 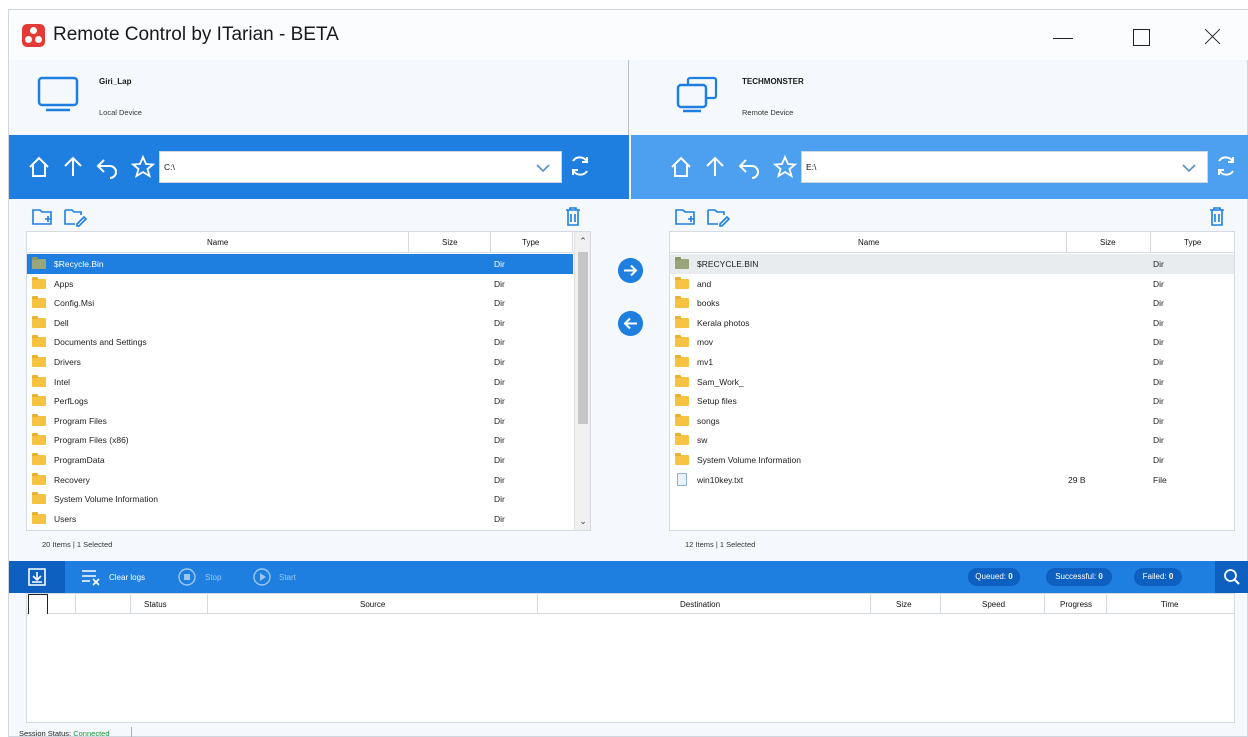 What do you see at coordinates (993, 604) in the screenshot?
I see `column-header-speed: Speed` at bounding box center [993, 604].